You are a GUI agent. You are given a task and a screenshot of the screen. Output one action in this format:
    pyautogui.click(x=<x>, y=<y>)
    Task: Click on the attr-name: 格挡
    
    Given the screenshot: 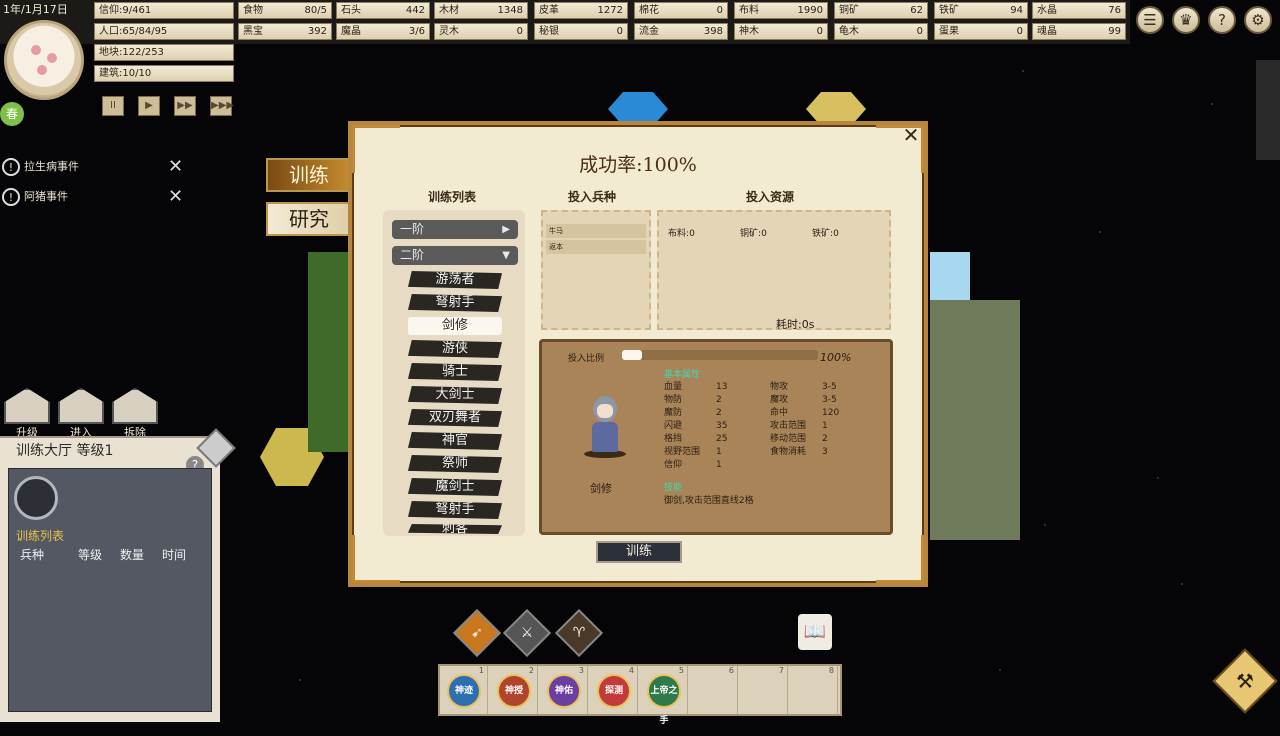 What is the action you would take?
    pyautogui.click(x=673, y=439)
    